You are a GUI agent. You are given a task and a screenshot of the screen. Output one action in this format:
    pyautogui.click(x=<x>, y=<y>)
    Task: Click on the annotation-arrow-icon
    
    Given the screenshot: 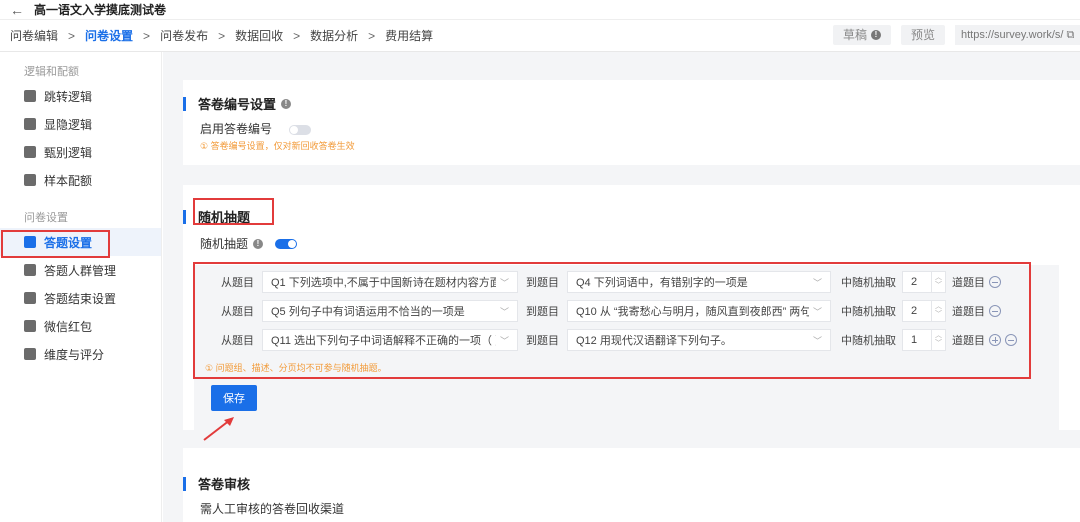 What is the action you would take?
    pyautogui.click(x=218, y=429)
    